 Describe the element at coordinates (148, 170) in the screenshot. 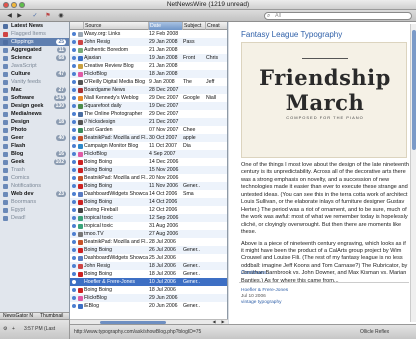

I see `table-row: Boing Boing 15 Nov 2006` at that location.